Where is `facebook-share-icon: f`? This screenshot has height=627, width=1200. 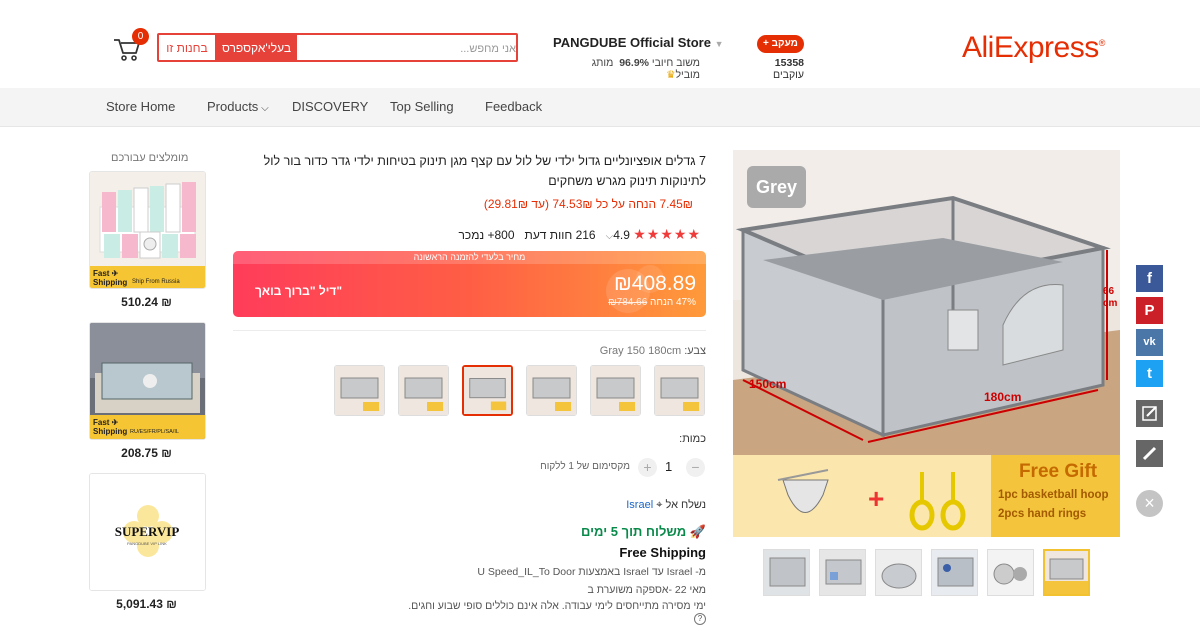
facebook-share-icon: f is located at coordinates (1149, 278).